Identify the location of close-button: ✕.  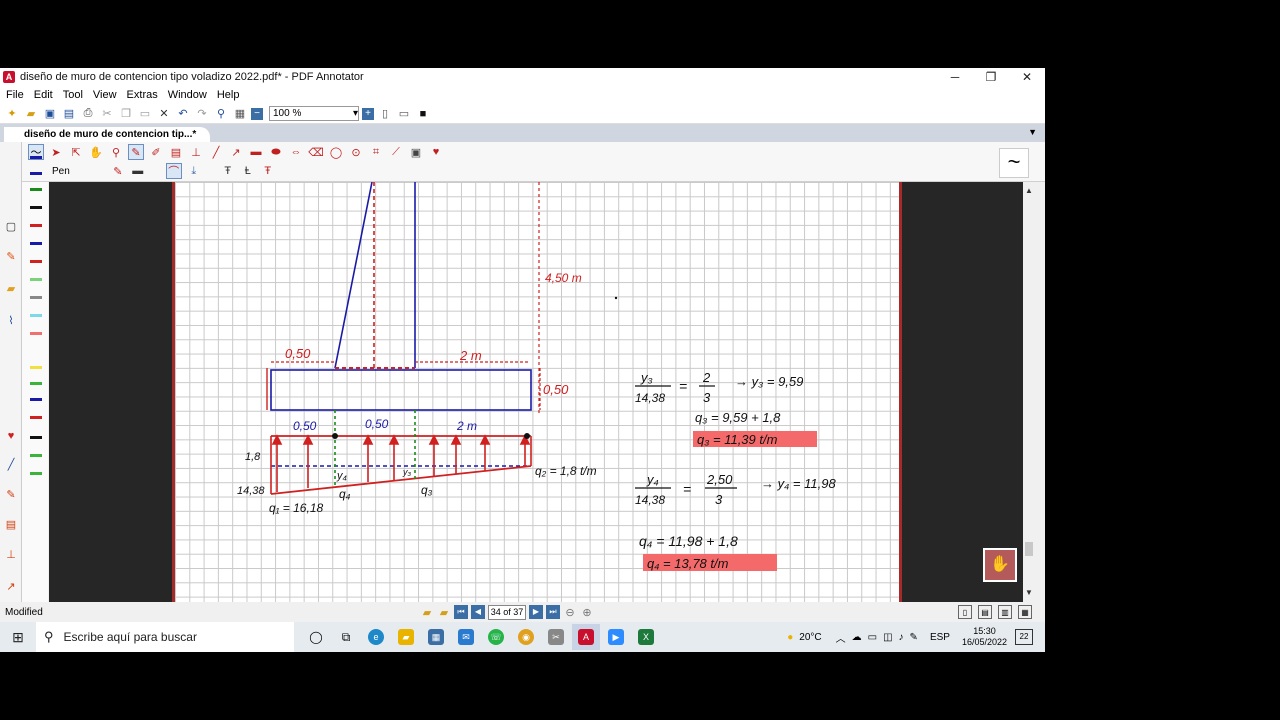
(1027, 77).